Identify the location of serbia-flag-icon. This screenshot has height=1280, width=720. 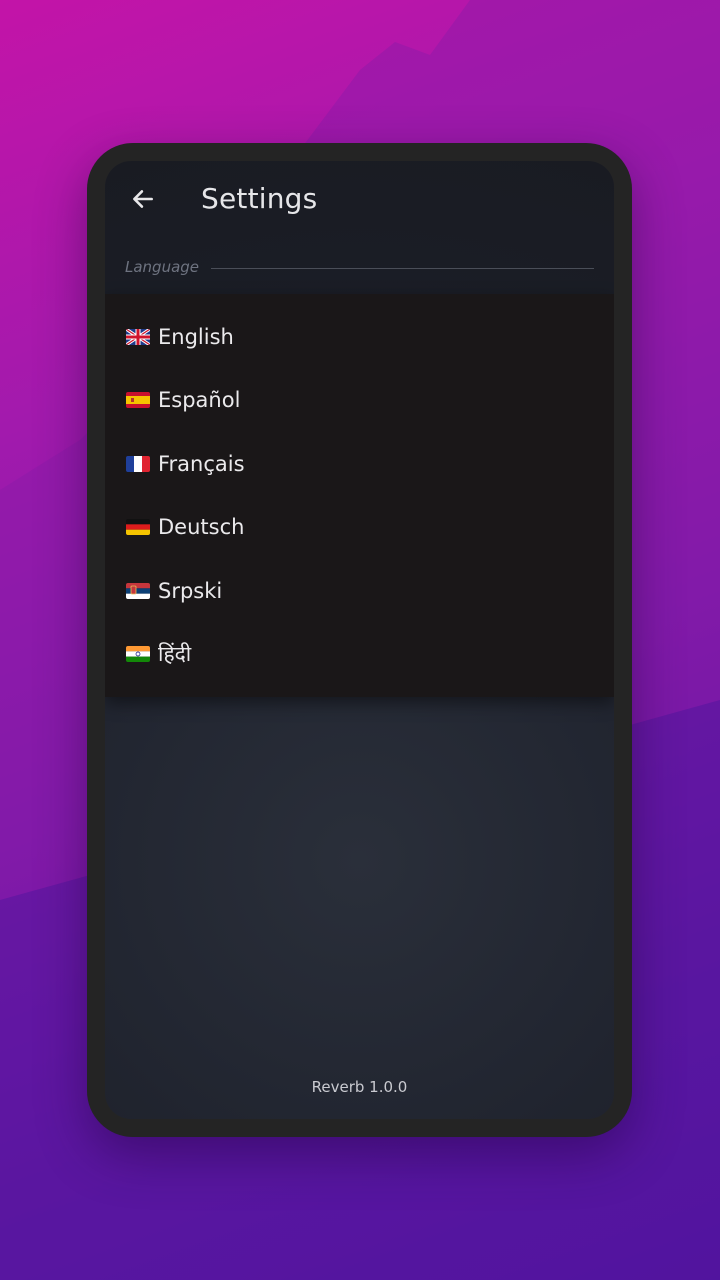
(138, 590).